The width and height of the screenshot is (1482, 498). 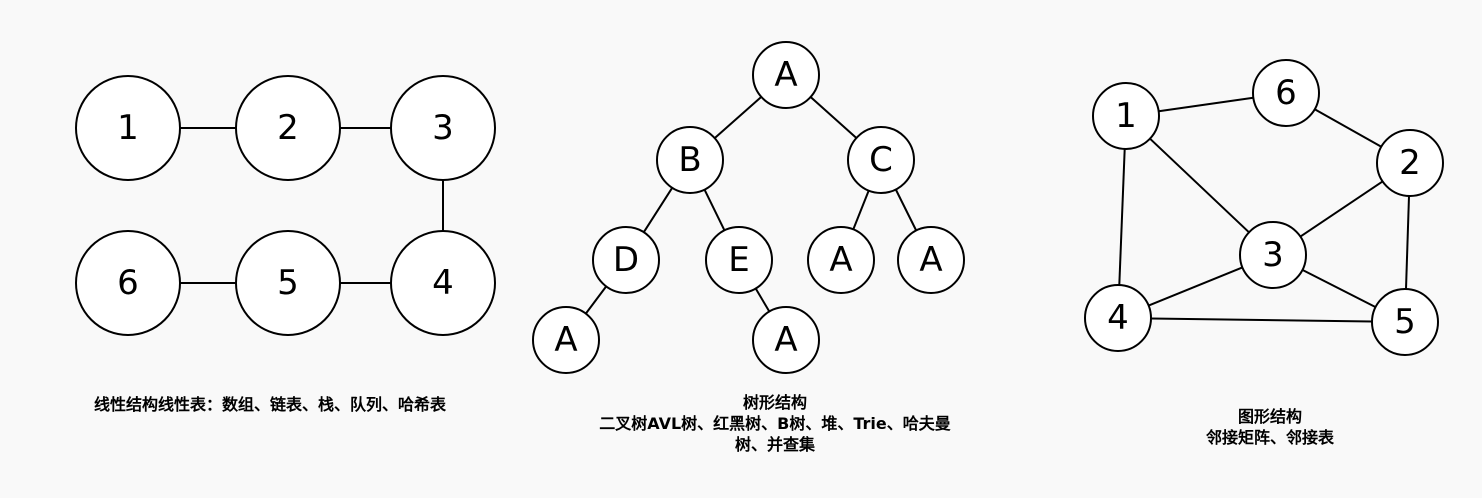 I want to click on linear-node-6: 6, so click(x=128, y=283).